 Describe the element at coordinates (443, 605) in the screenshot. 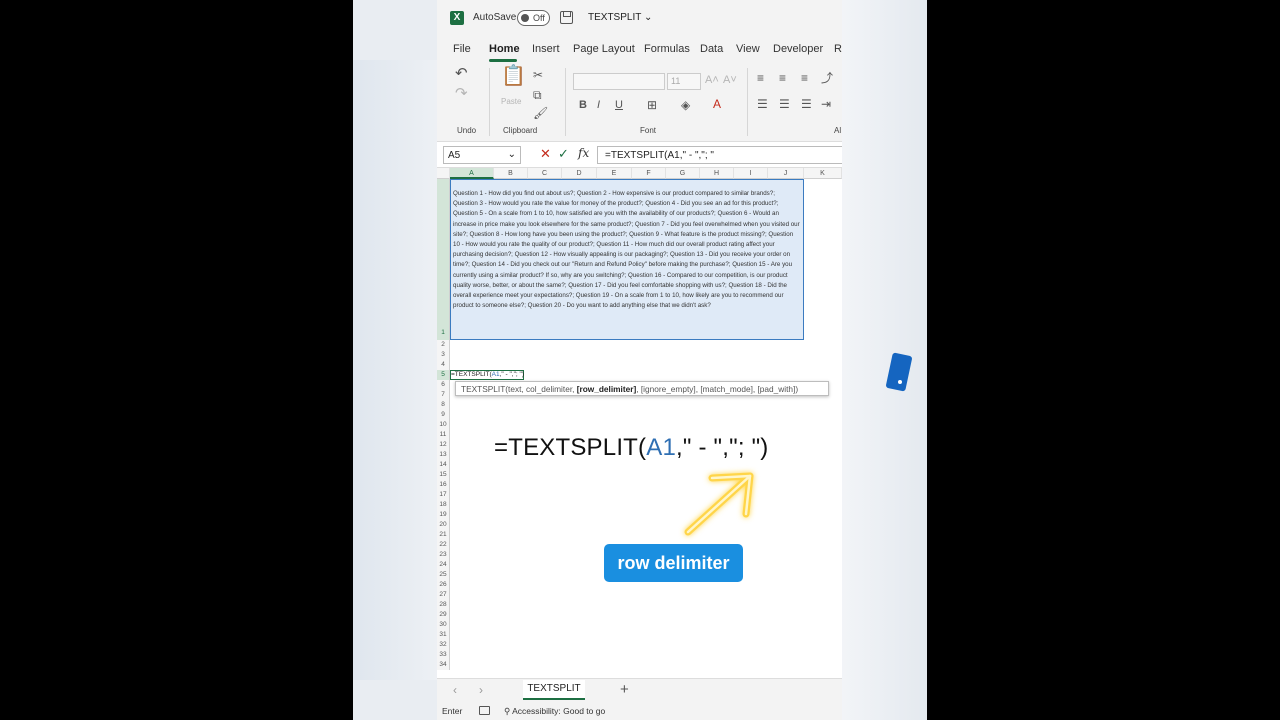

I see `row-header: 28` at that location.